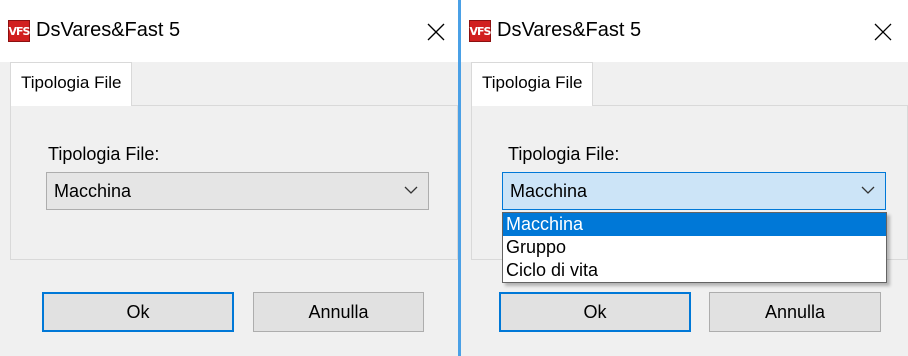  I want to click on tipologia-file-dropdown-list: Macchina Gruppo Ciclo di vita, so click(694, 247).